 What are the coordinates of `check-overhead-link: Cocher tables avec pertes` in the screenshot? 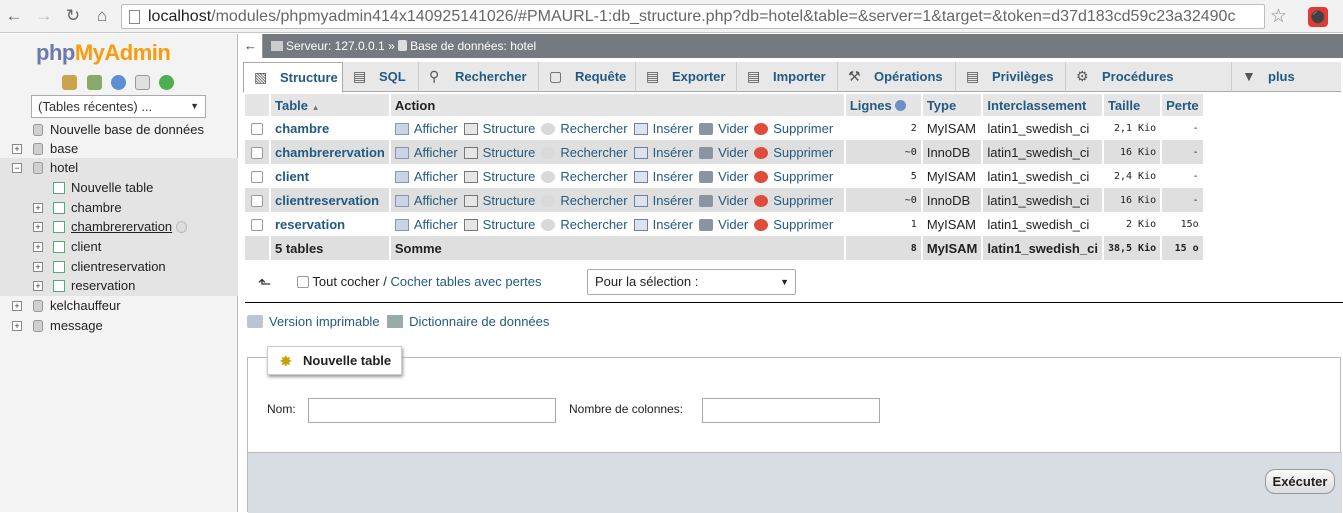 It's located at (465, 281).